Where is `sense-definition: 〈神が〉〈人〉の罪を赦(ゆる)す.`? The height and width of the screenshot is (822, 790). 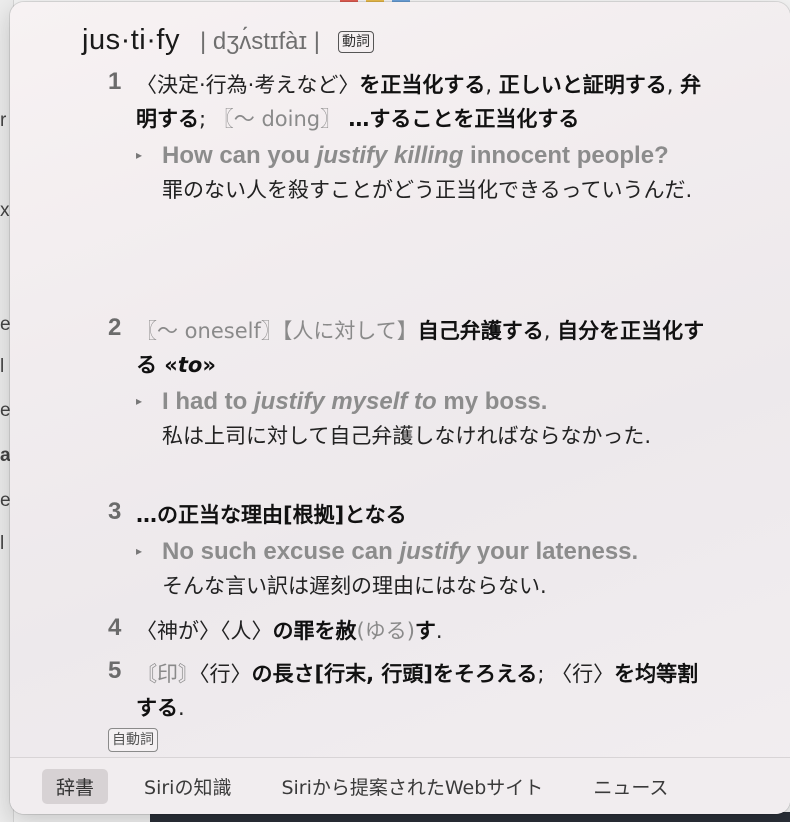 sense-definition: 〈神が〉〈人〉の罪を赦(ゆる)す. is located at coordinates (427, 631).